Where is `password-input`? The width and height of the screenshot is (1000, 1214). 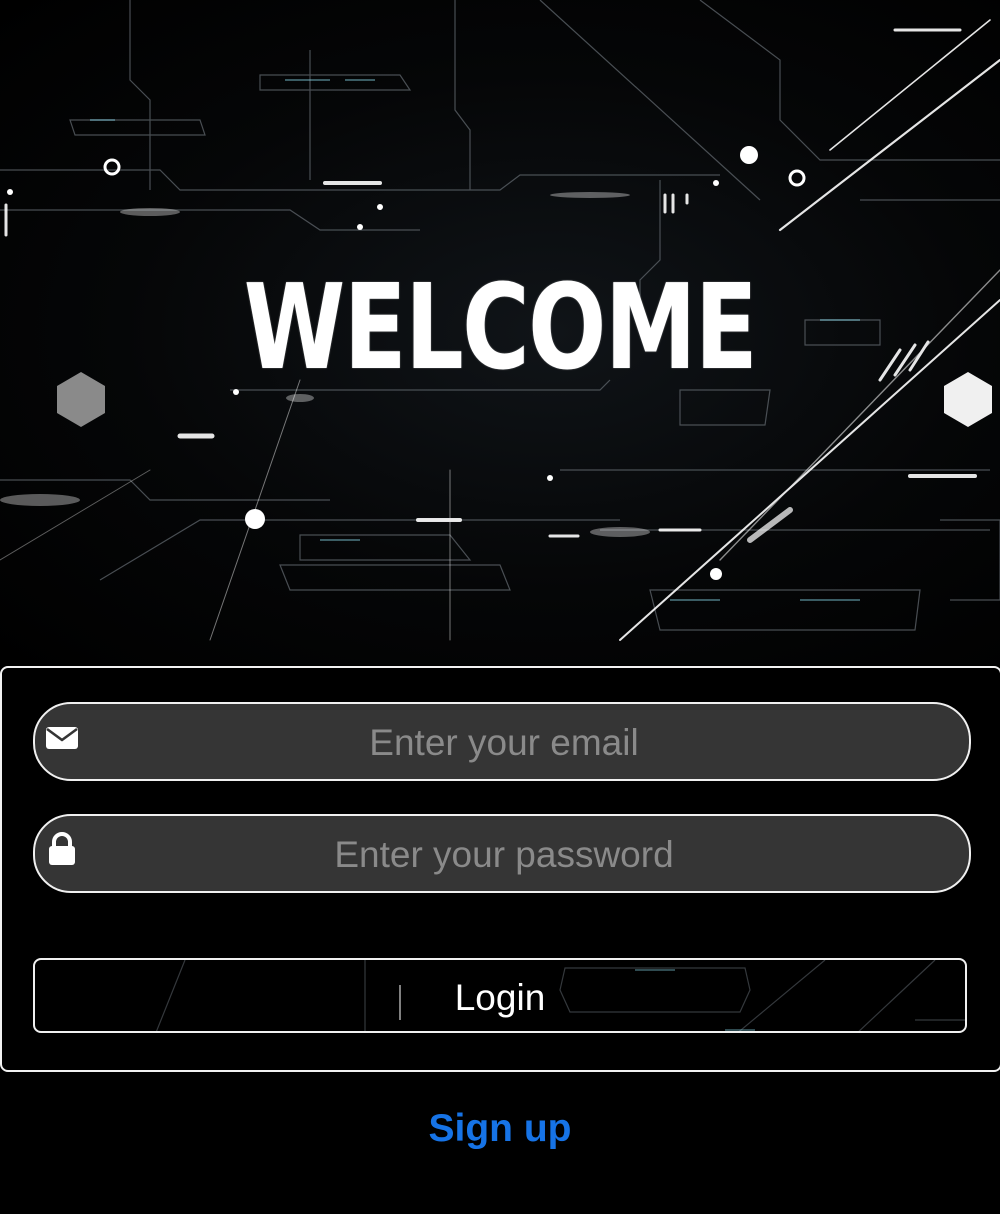
password-input is located at coordinates (504, 854).